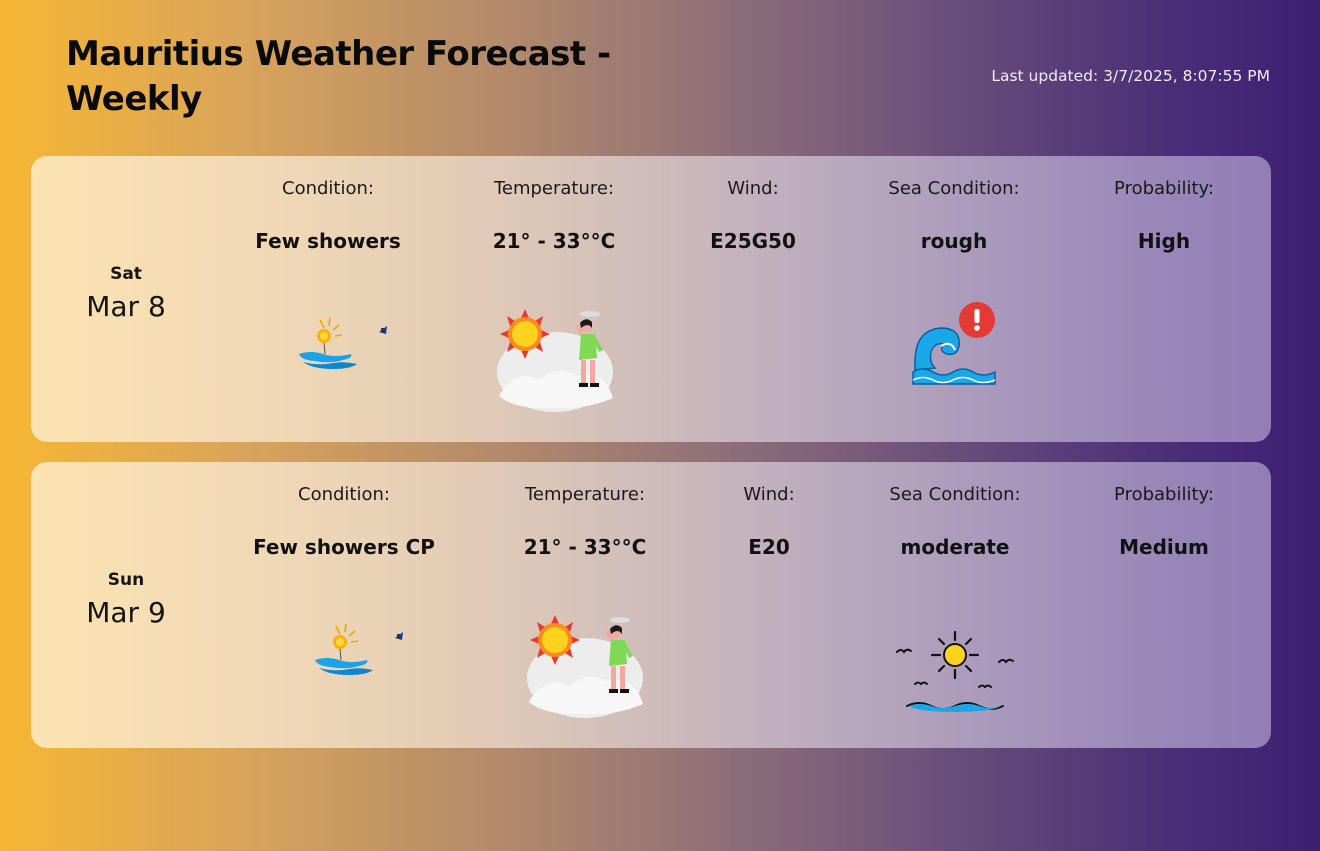 The width and height of the screenshot is (1320, 851). I want to click on rough-sea-warning-icon, so click(954, 343).